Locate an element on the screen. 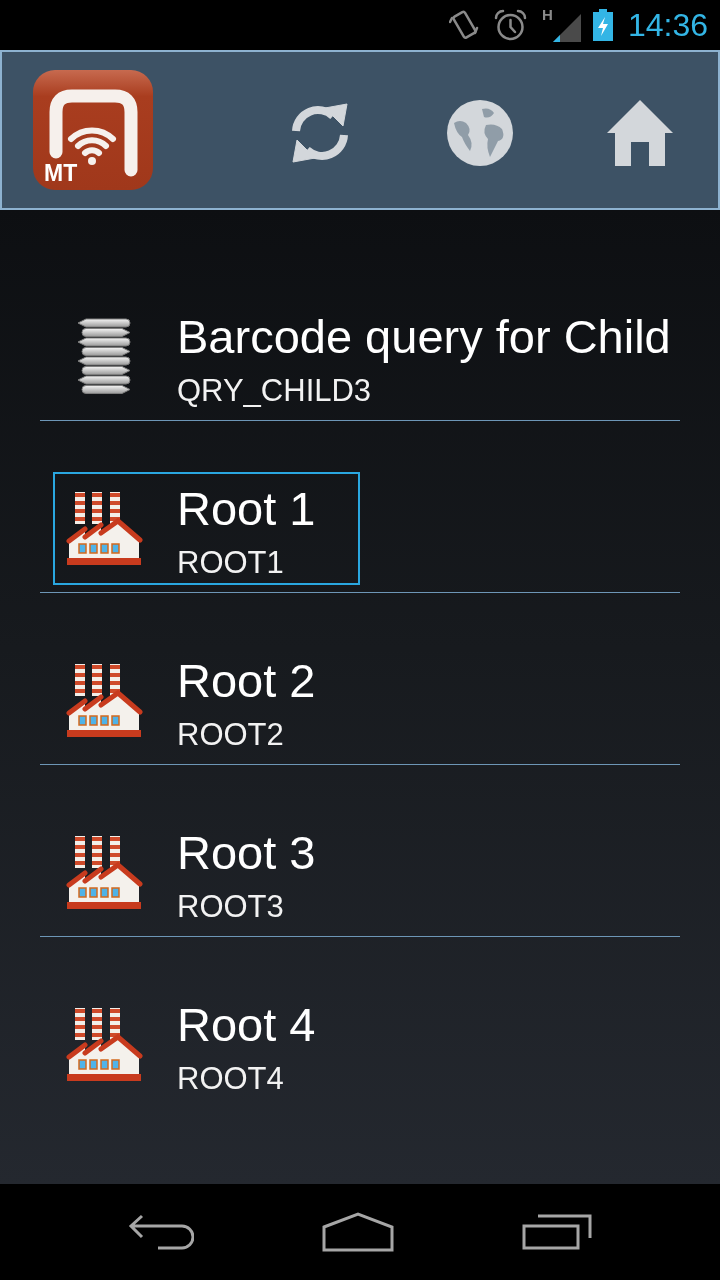  recent-apps-button is located at coordinates (557, 1232).